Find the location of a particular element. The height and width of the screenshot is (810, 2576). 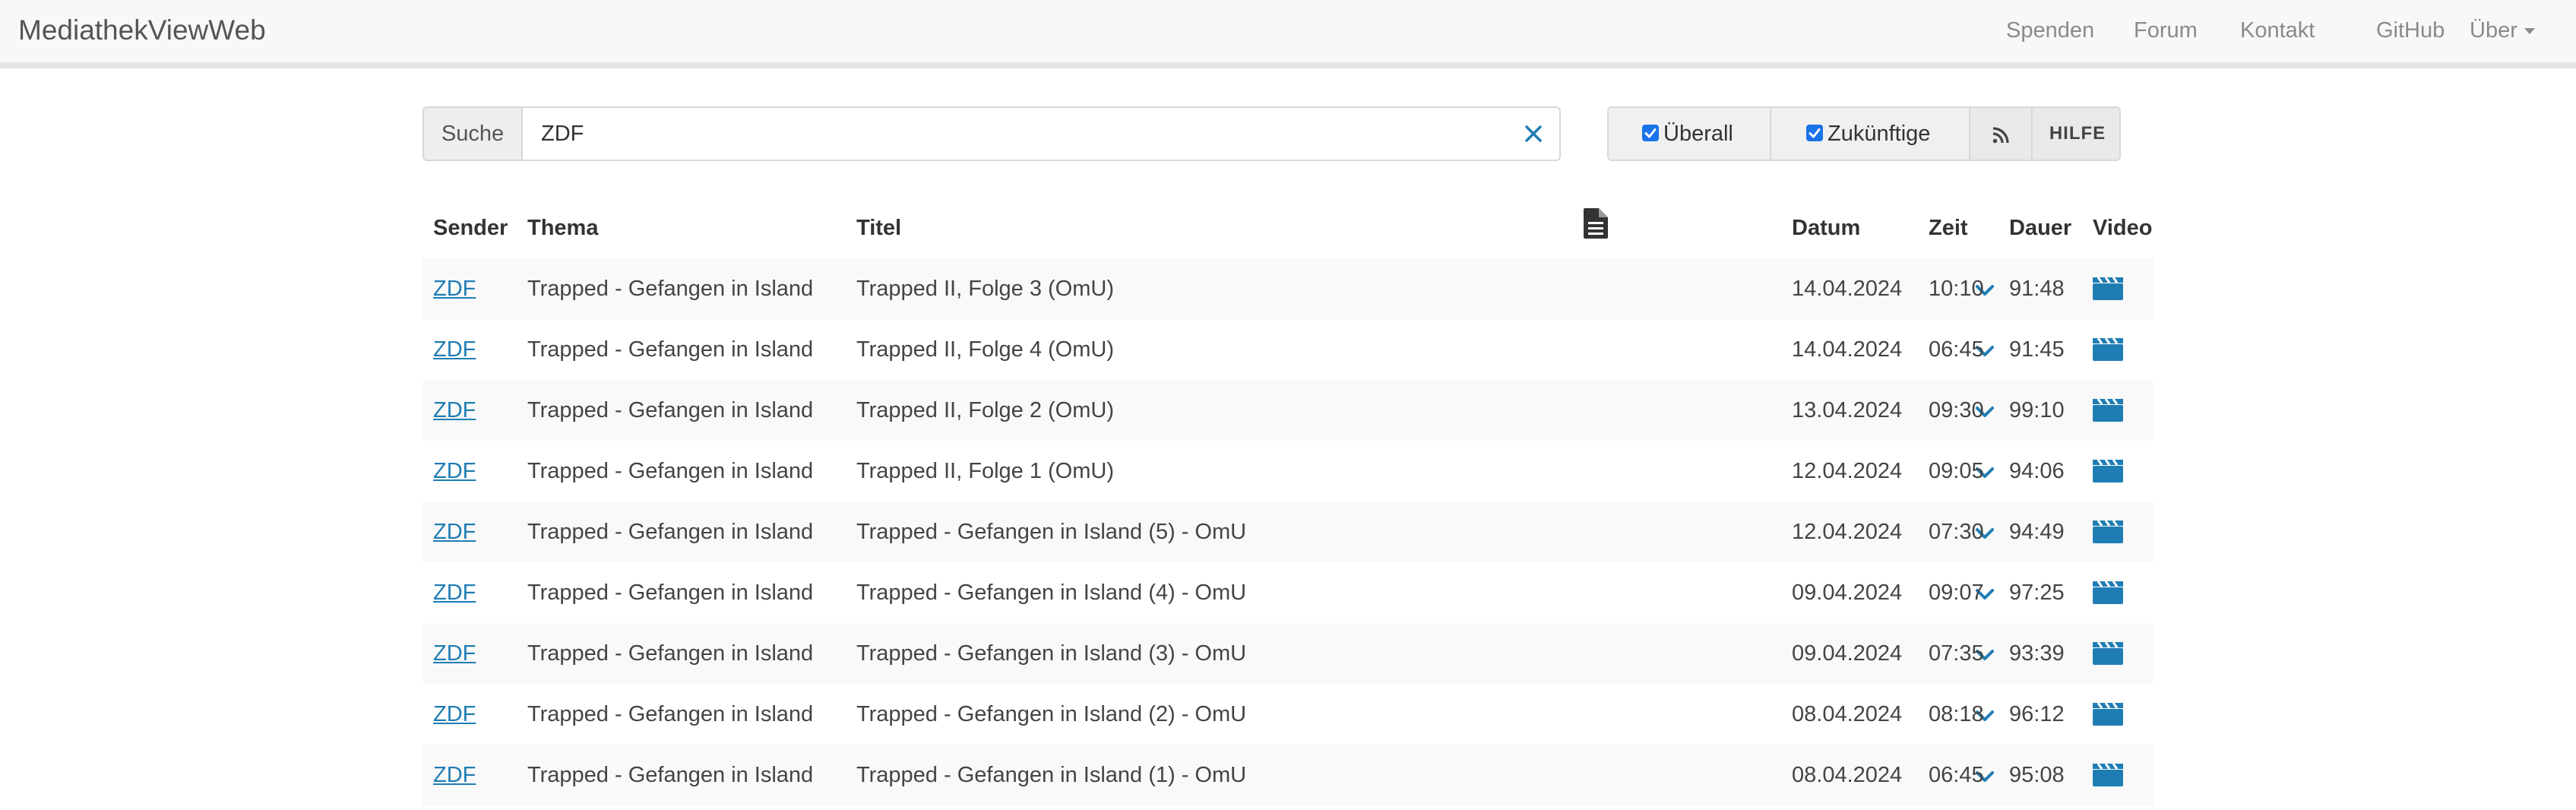

rss-icon is located at coordinates (2001, 135).